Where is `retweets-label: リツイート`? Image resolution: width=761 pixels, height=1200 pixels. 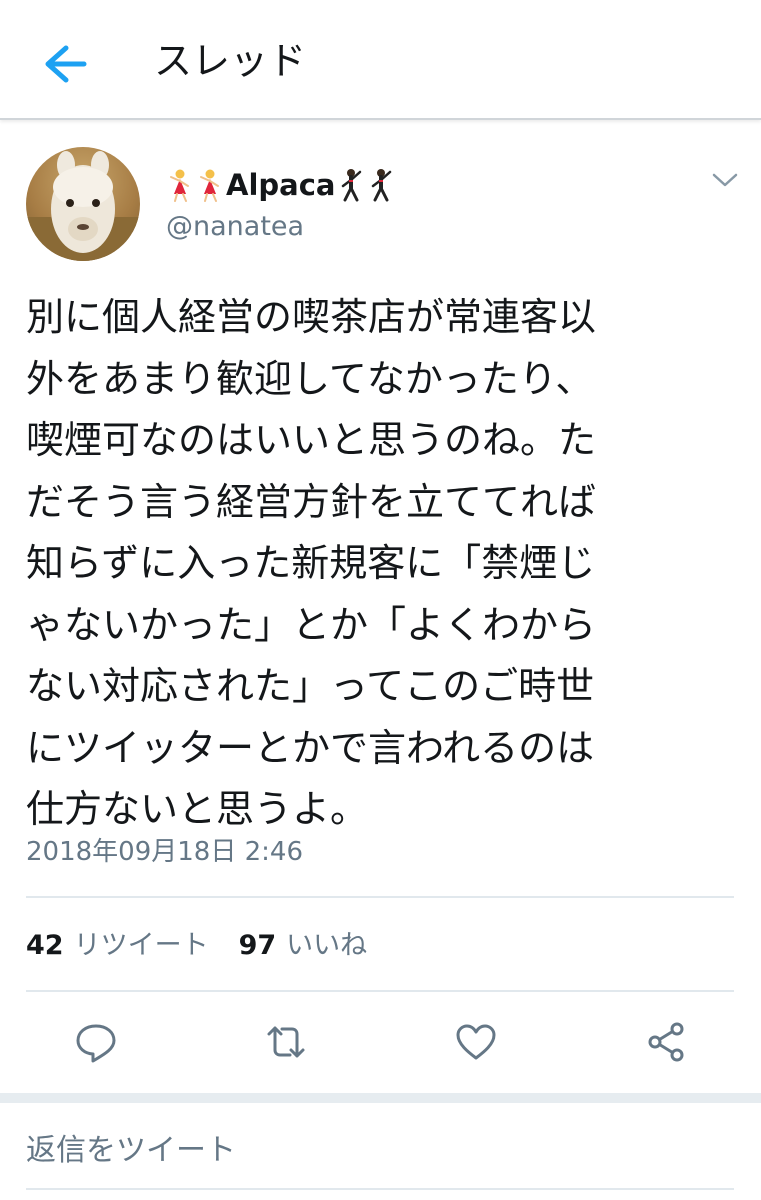 retweets-label: リツイート is located at coordinates (141, 945).